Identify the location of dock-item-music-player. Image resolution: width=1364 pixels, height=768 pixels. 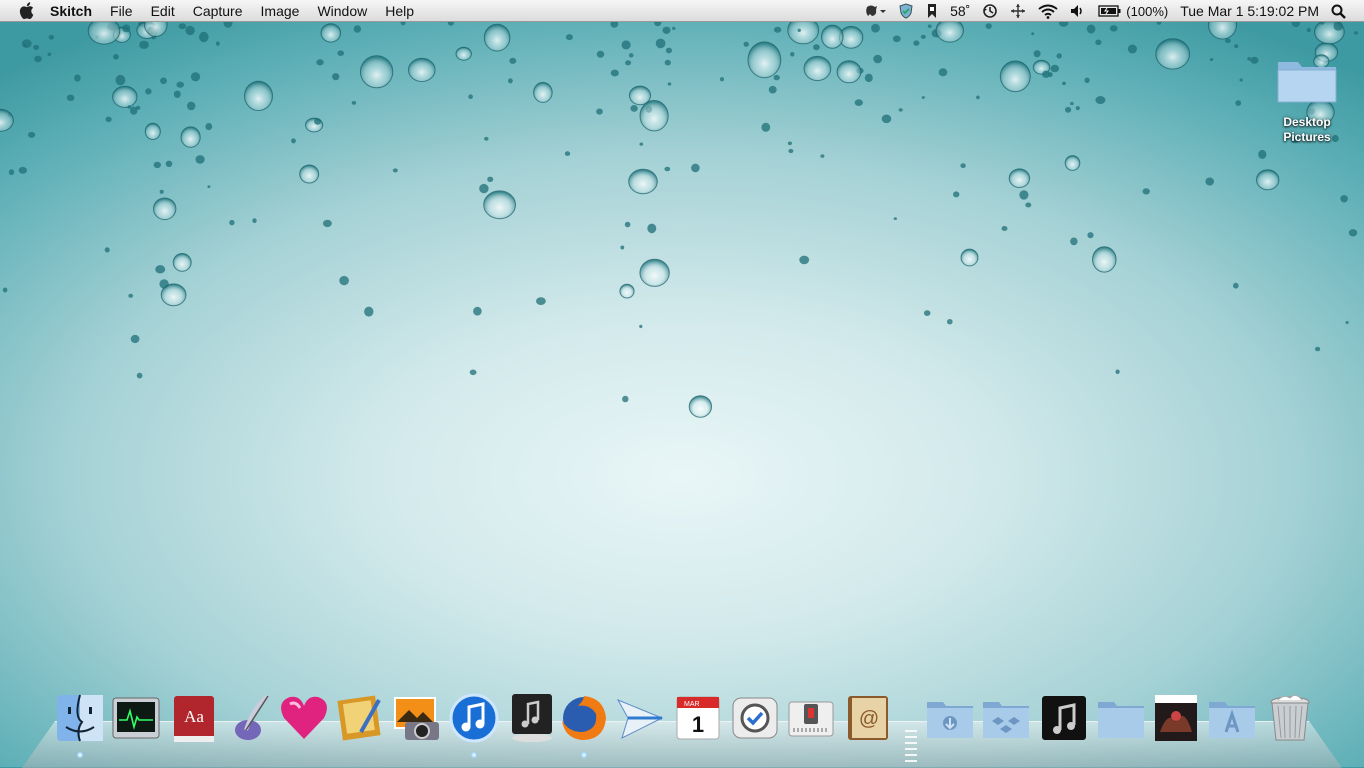
(532, 720).